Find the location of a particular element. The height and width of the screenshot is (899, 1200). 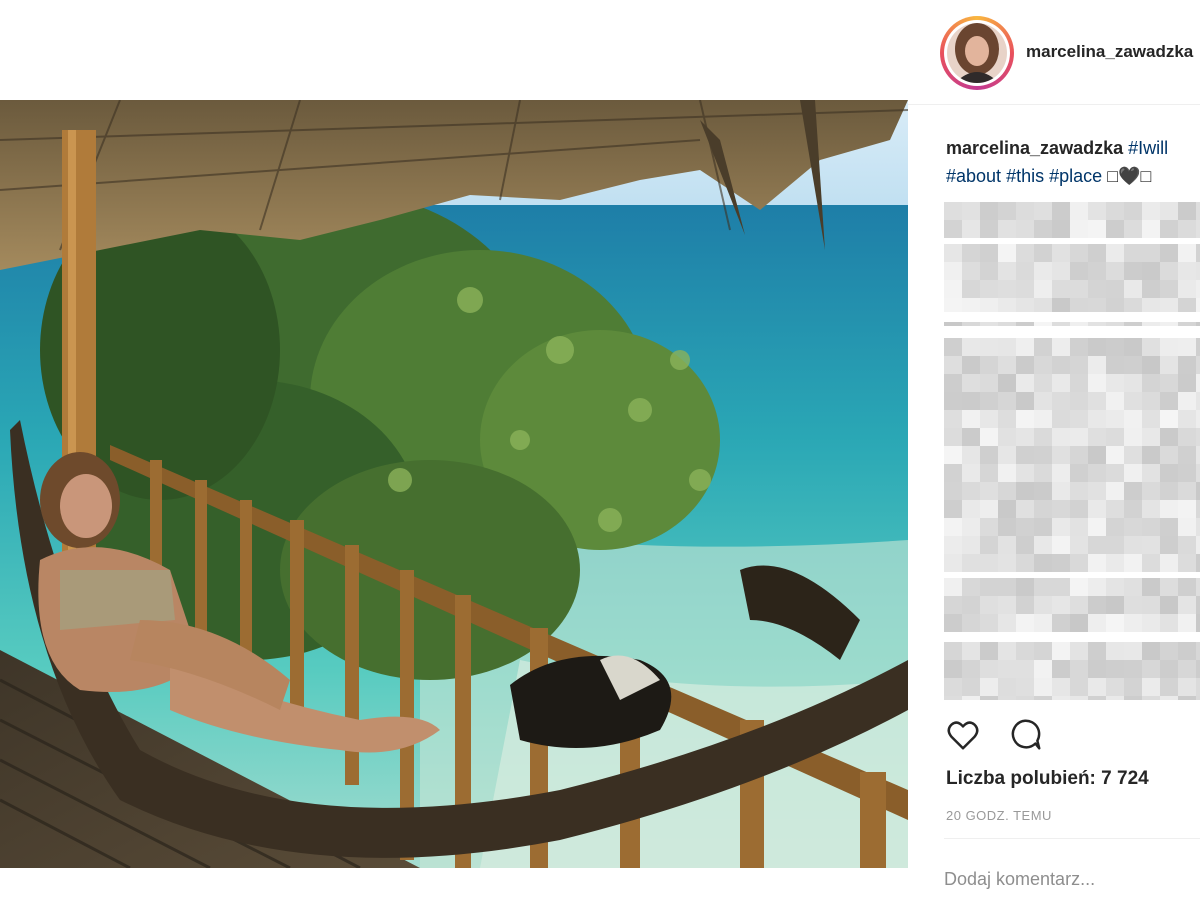

divider is located at coordinates (1072, 838).